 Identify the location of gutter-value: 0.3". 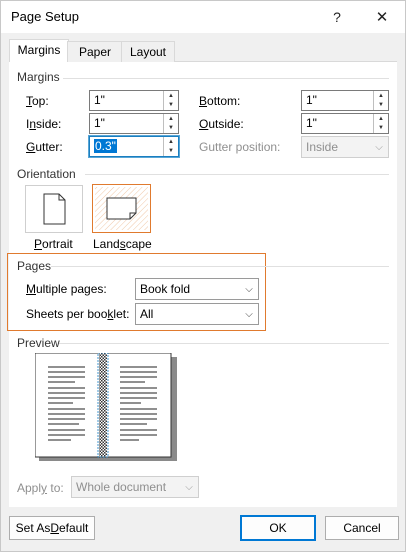
(105, 146).